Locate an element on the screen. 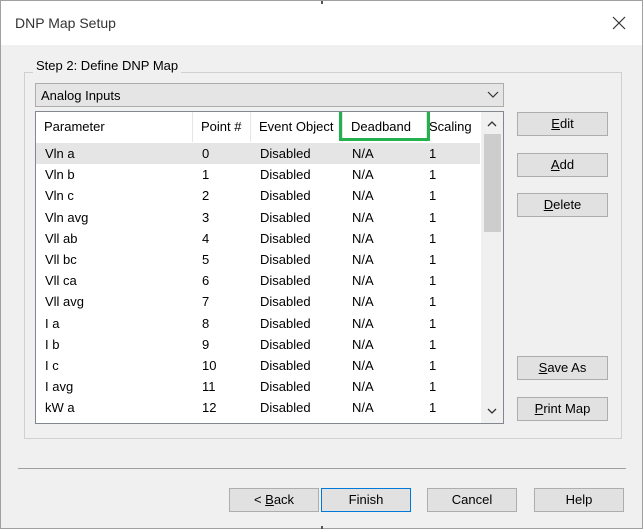  table-cell: 2 is located at coordinates (206, 196).